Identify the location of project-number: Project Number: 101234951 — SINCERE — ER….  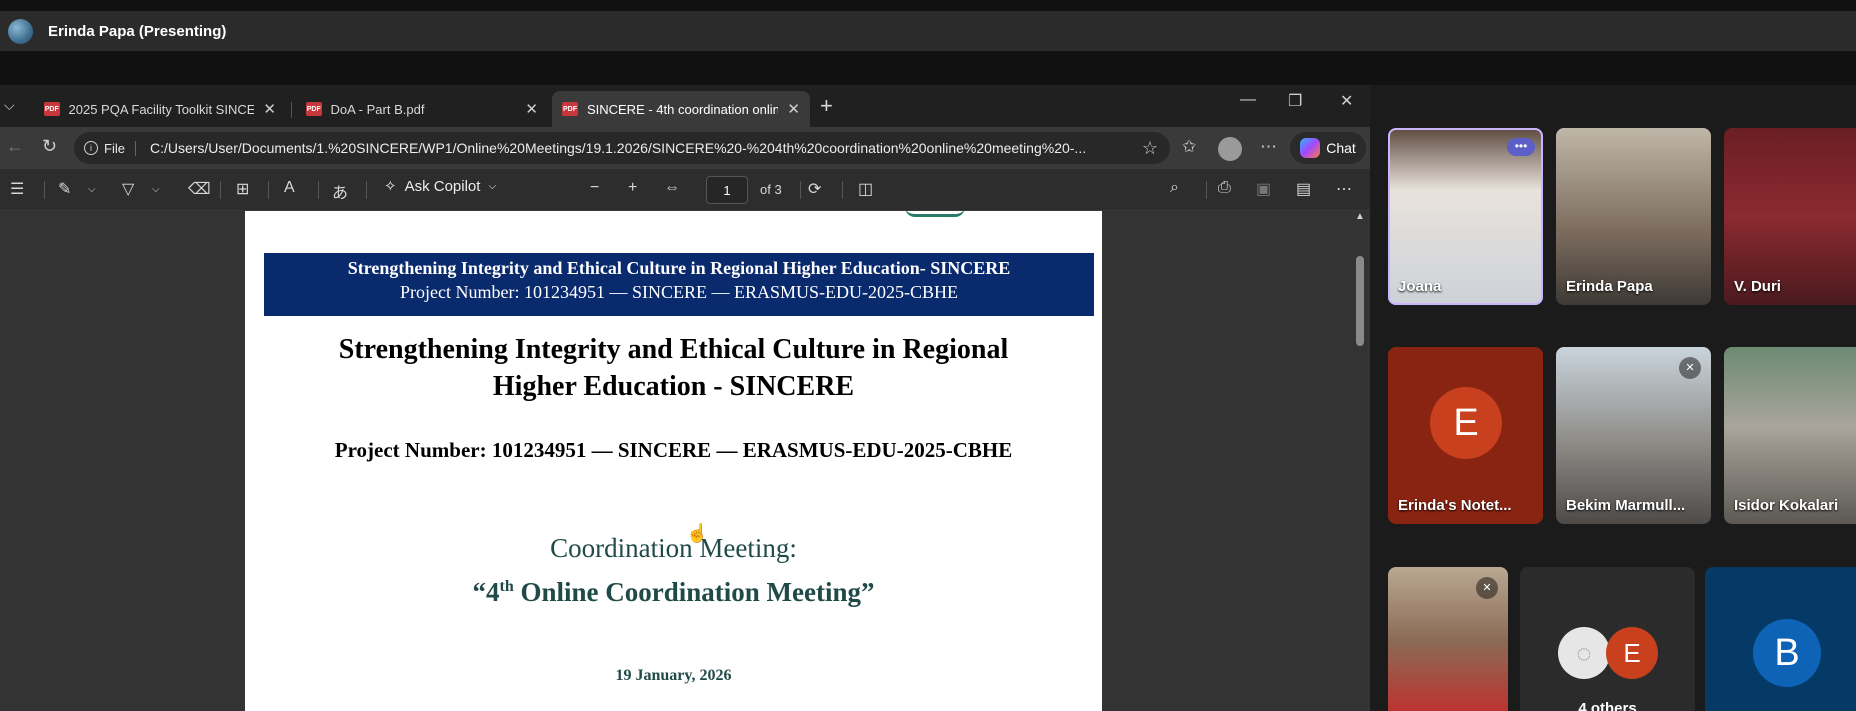
(673, 450).